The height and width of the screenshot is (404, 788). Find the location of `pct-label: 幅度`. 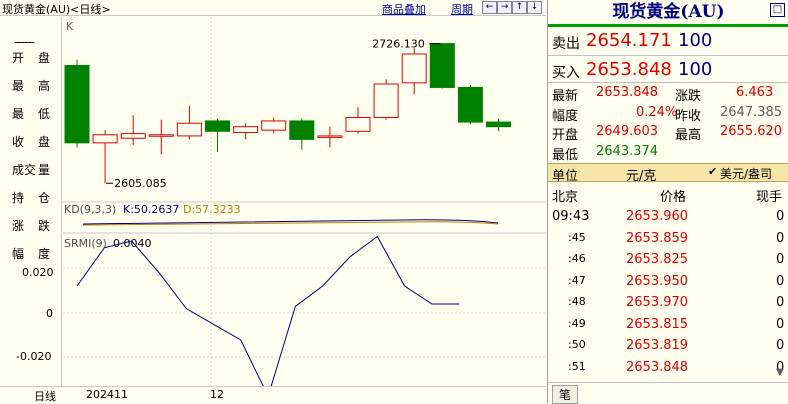

pct-label: 幅度 is located at coordinates (565, 116).